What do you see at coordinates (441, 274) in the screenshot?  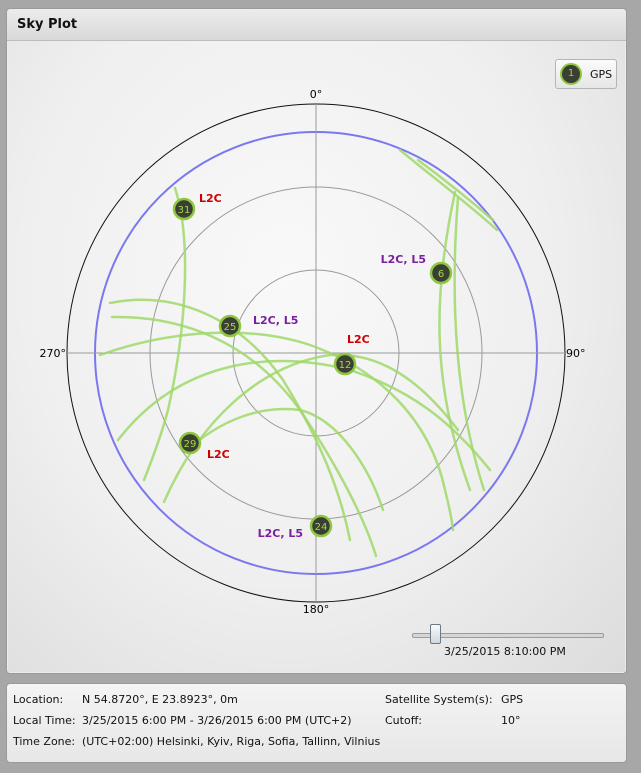 I see `satellite-prn: 6` at bounding box center [441, 274].